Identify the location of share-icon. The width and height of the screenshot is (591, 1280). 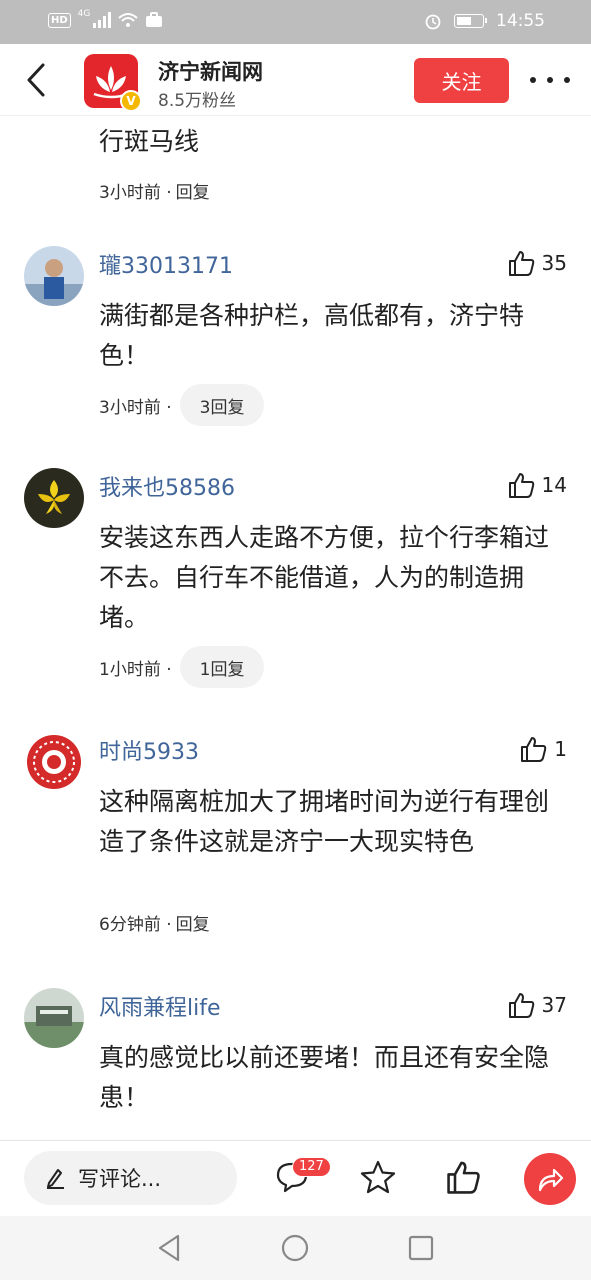
(551, 1180).